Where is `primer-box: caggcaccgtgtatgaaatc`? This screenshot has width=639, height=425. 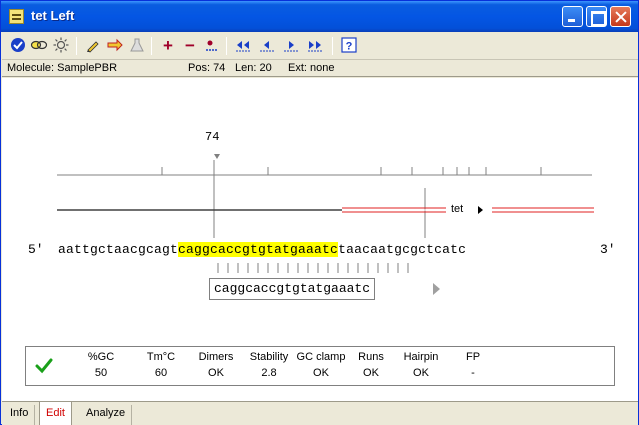
primer-box: caggcaccgtgtatgaaatc is located at coordinates (292, 289).